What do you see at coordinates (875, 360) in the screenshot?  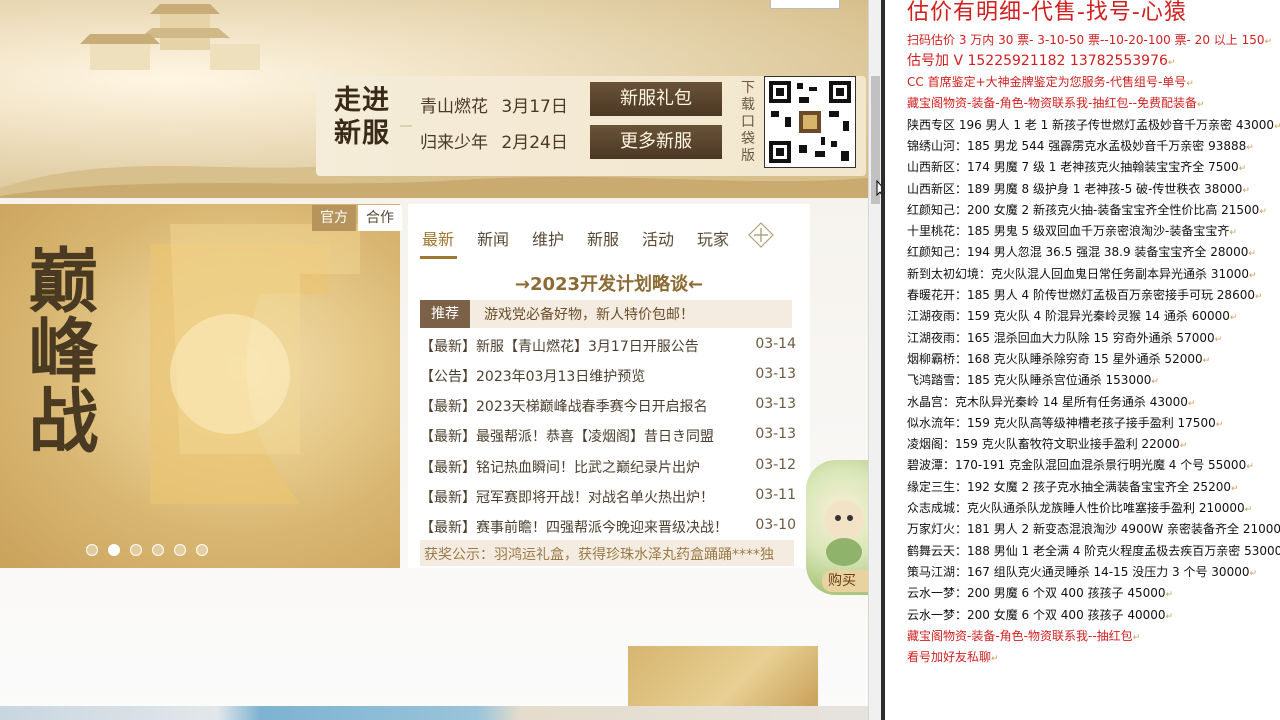 I see `page-scrollbar` at bounding box center [875, 360].